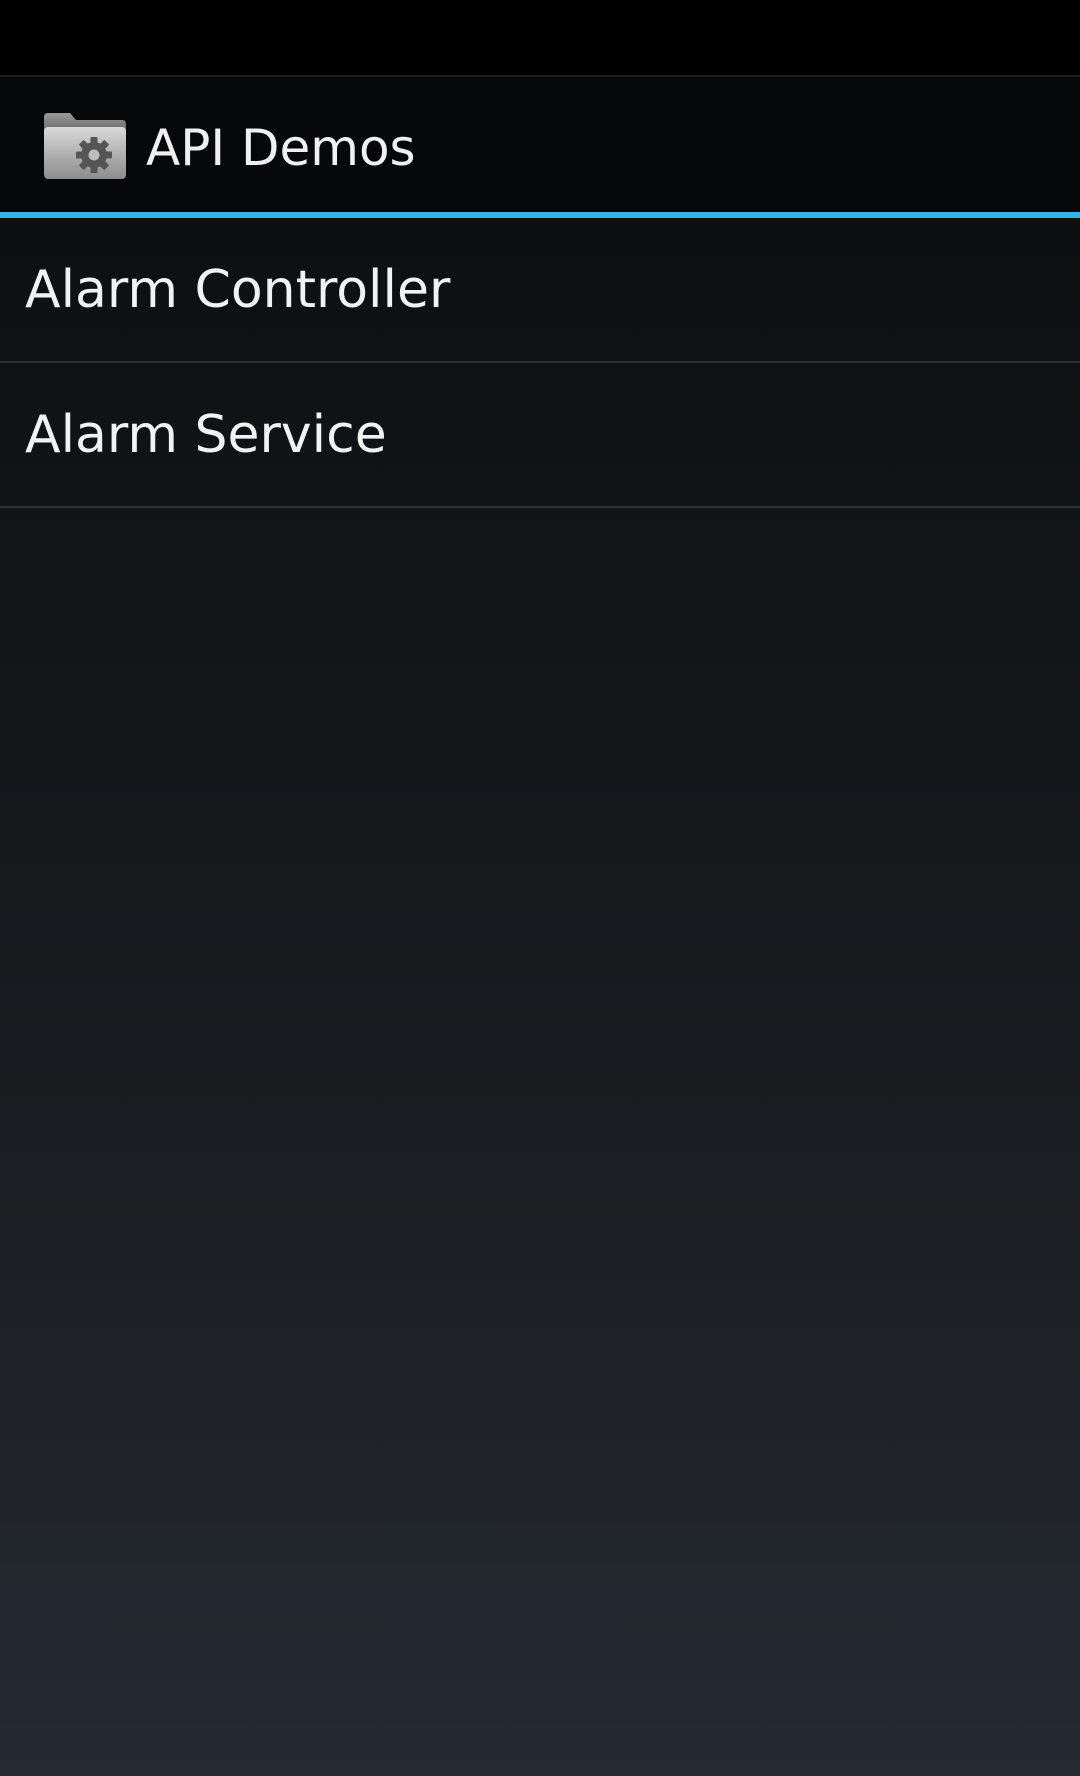 Image resolution: width=1080 pixels, height=1776 pixels. I want to click on page-title: API Demos, so click(281, 148).